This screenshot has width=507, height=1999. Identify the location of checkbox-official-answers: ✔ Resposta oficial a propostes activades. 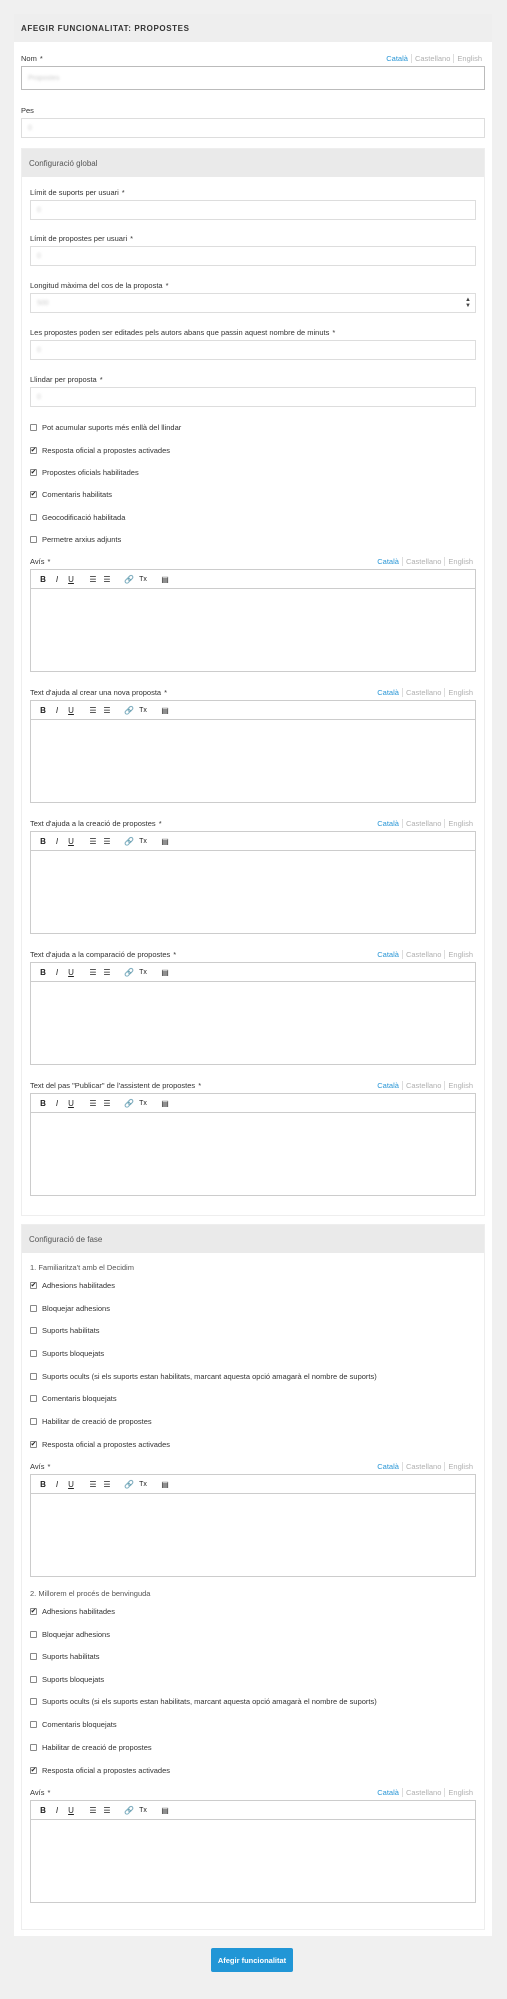
(100, 450).